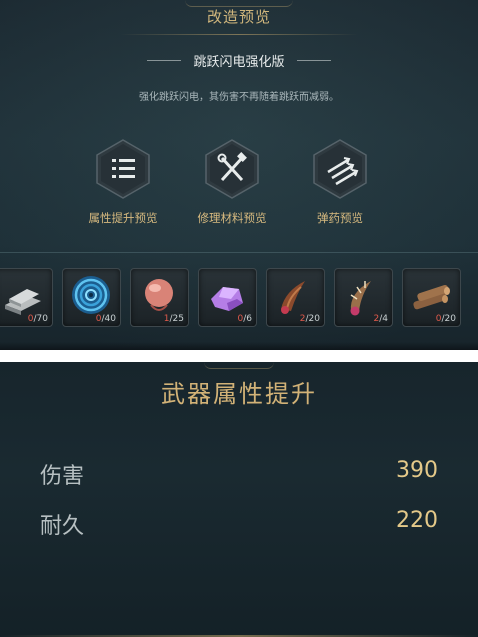 The height and width of the screenshot is (637, 478). What do you see at coordinates (62, 476) in the screenshot?
I see `stat-name: 伤害` at bounding box center [62, 476].